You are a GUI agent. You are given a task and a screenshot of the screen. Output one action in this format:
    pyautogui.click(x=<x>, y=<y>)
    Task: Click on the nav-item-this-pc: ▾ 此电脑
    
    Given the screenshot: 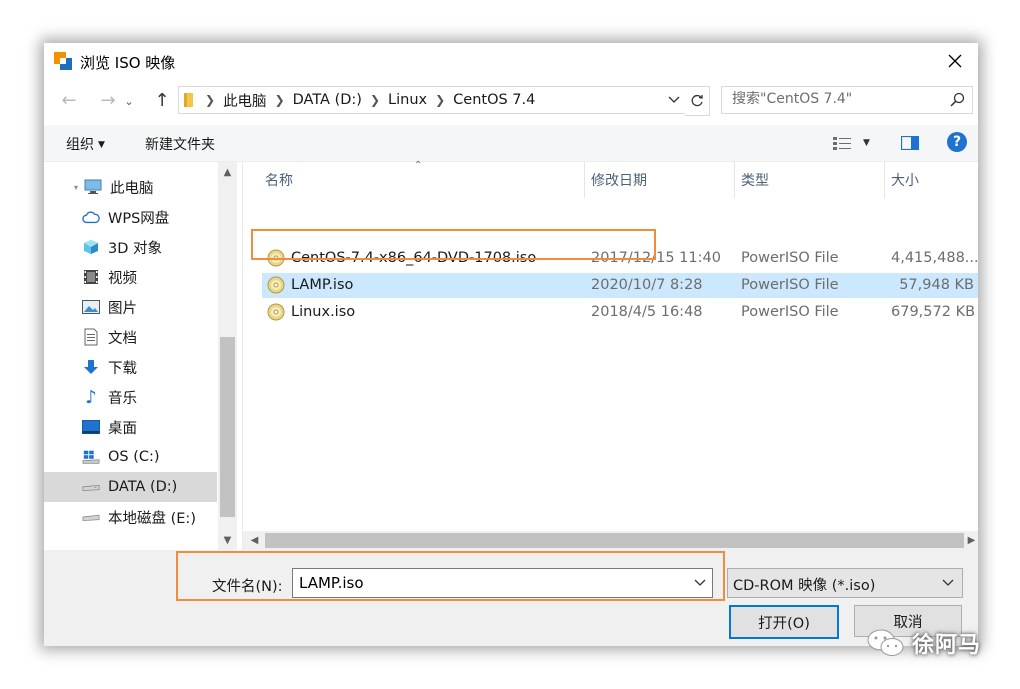 What is the action you would take?
    pyautogui.click(x=130, y=187)
    